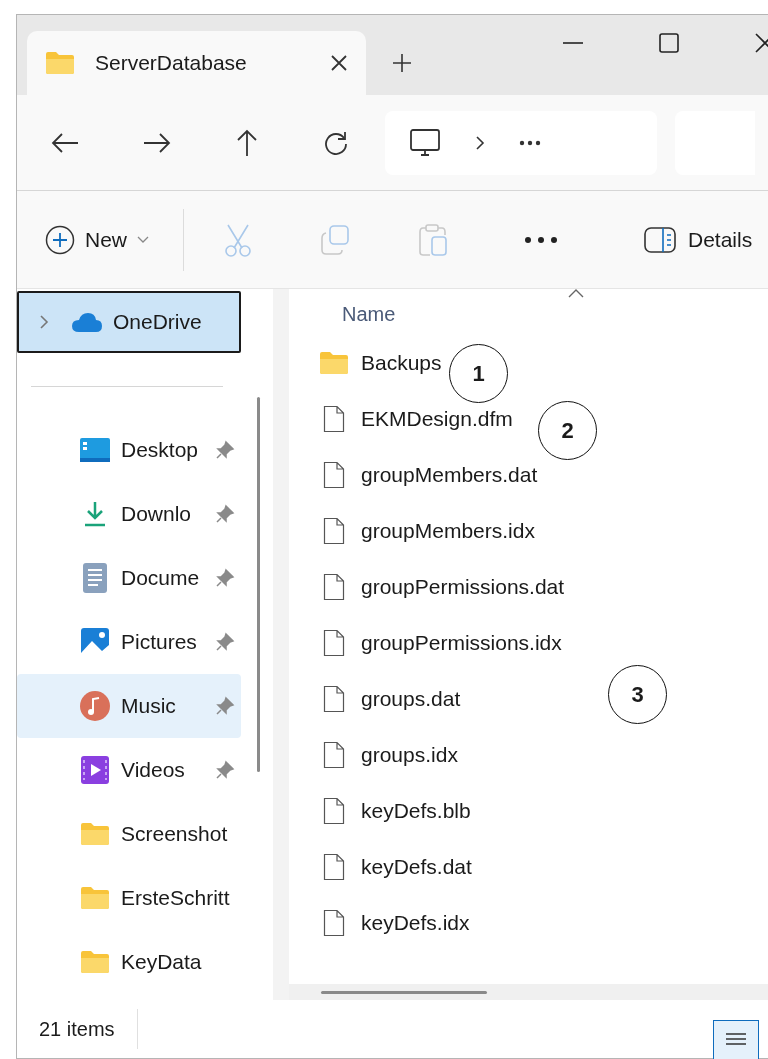  What do you see at coordinates (402, 63) in the screenshot?
I see `add-icon` at bounding box center [402, 63].